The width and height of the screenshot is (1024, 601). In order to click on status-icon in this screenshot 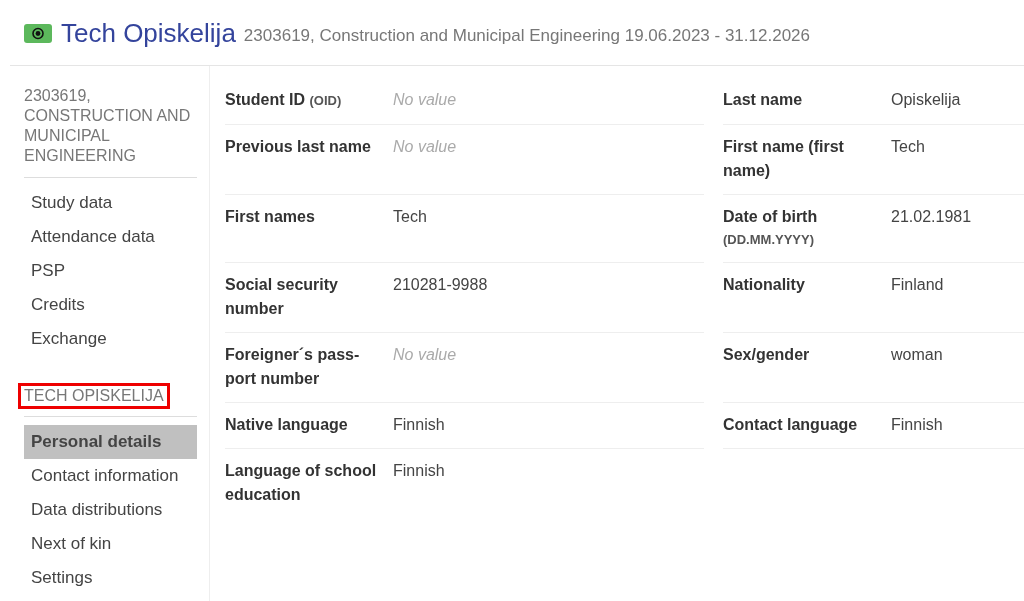, I will do `click(38, 33)`.